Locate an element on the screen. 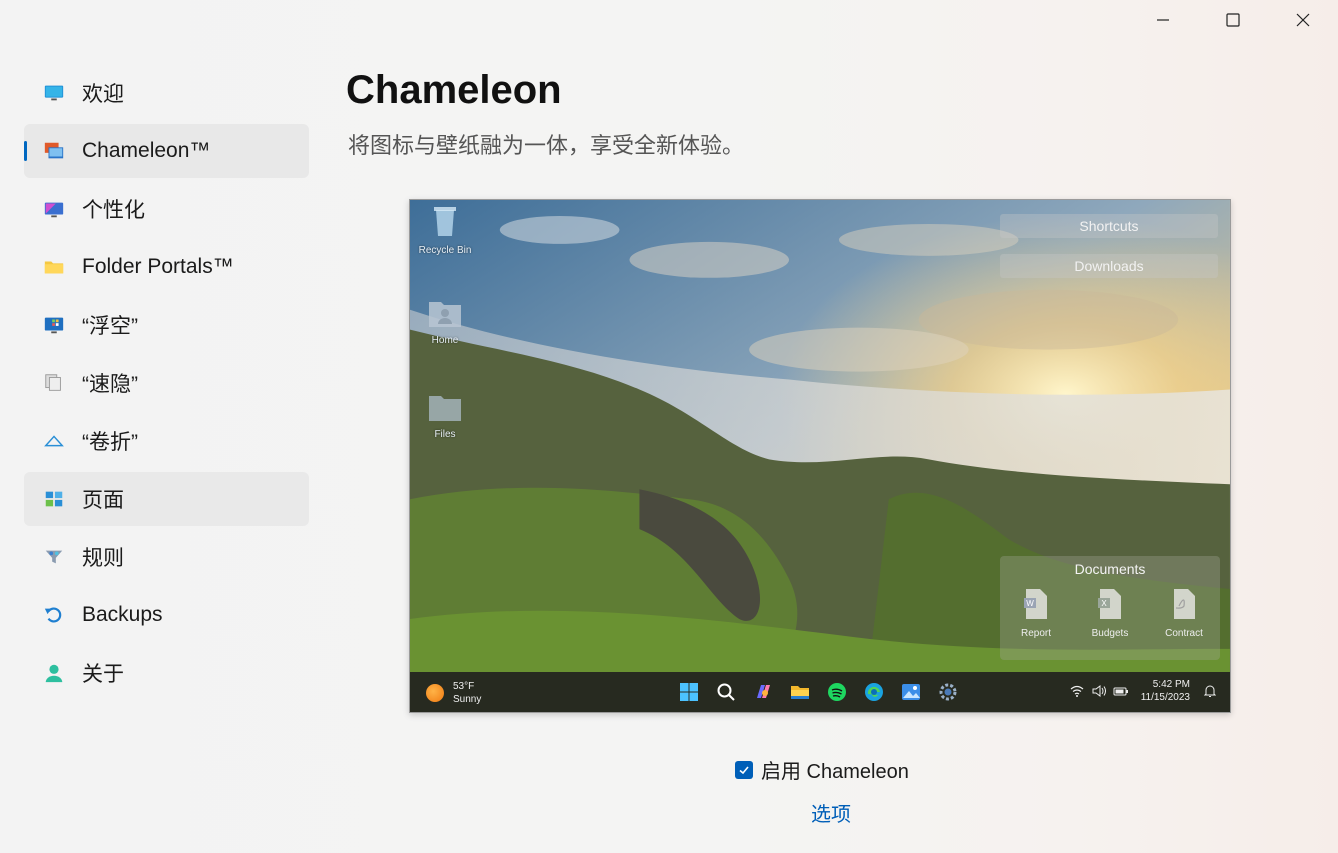 The width and height of the screenshot is (1338, 853). start-button is located at coordinates (689, 692).